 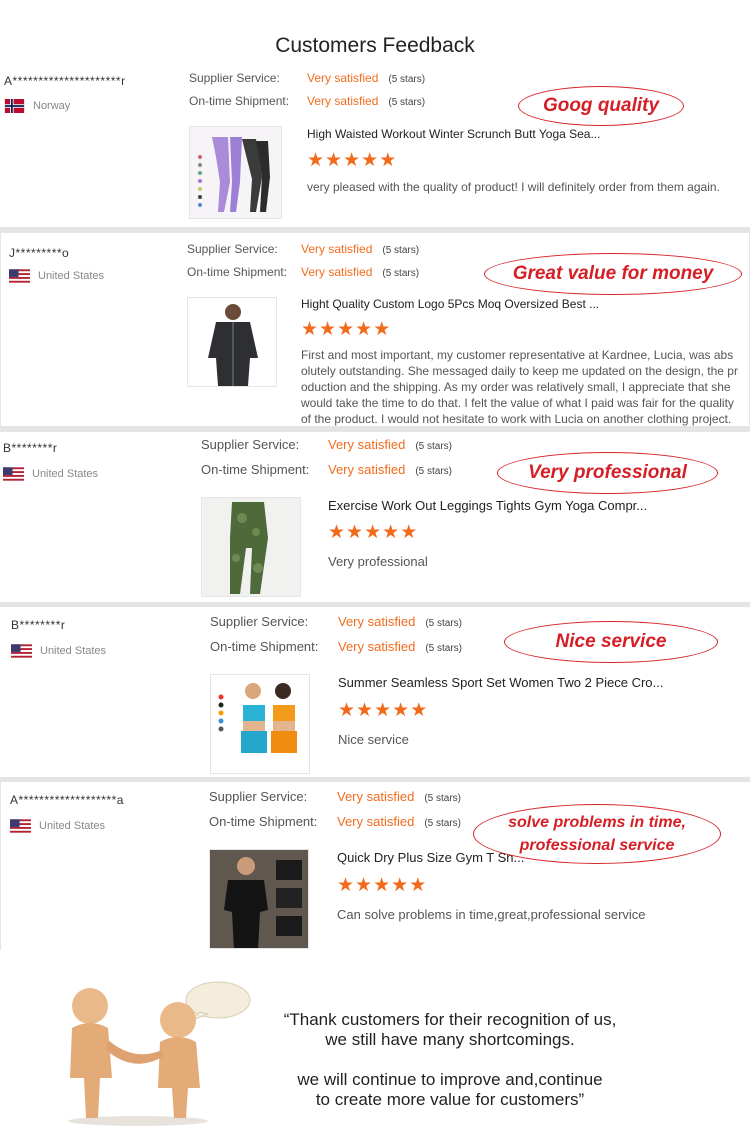 What do you see at coordinates (597, 845) in the screenshot?
I see `callout-line: professional service` at bounding box center [597, 845].